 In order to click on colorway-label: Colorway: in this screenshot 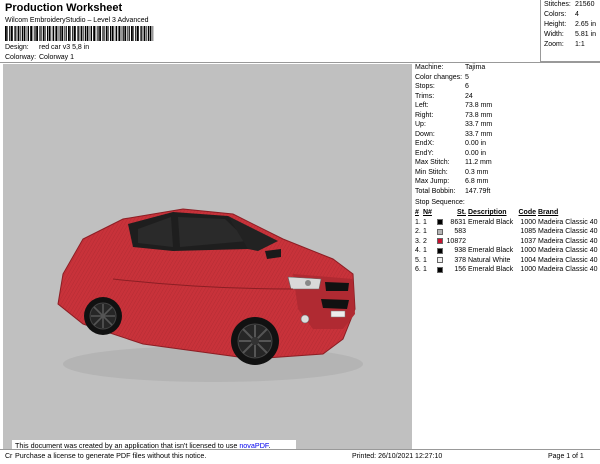, I will do `click(21, 57)`.